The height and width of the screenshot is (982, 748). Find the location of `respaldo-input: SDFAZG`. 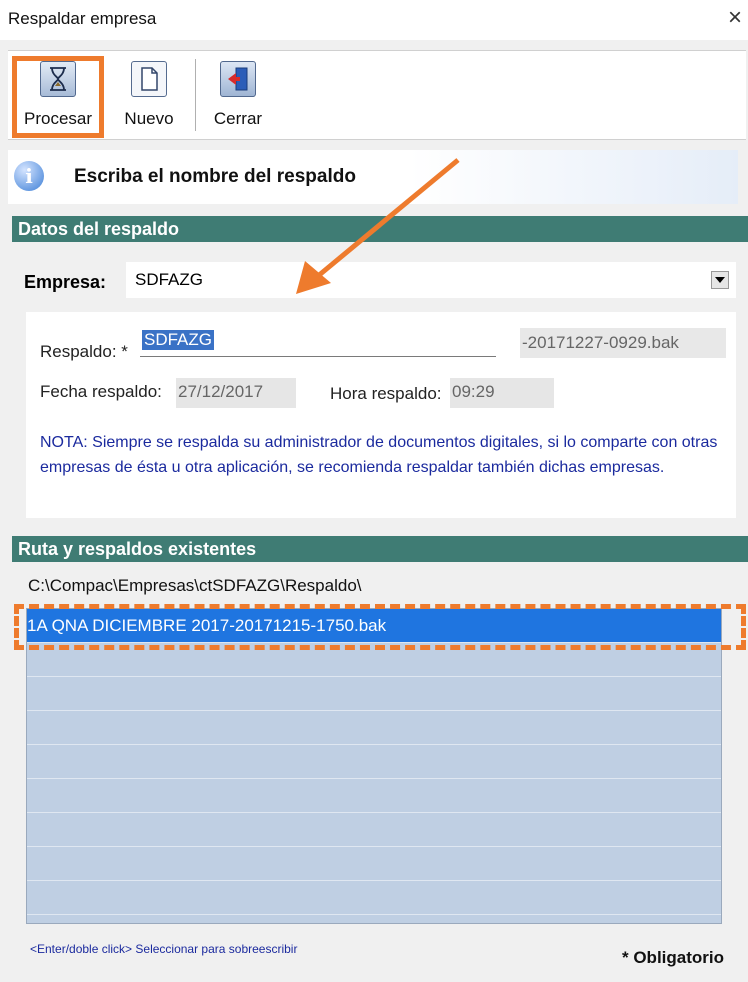

respaldo-input: SDFAZG is located at coordinates (318, 341).